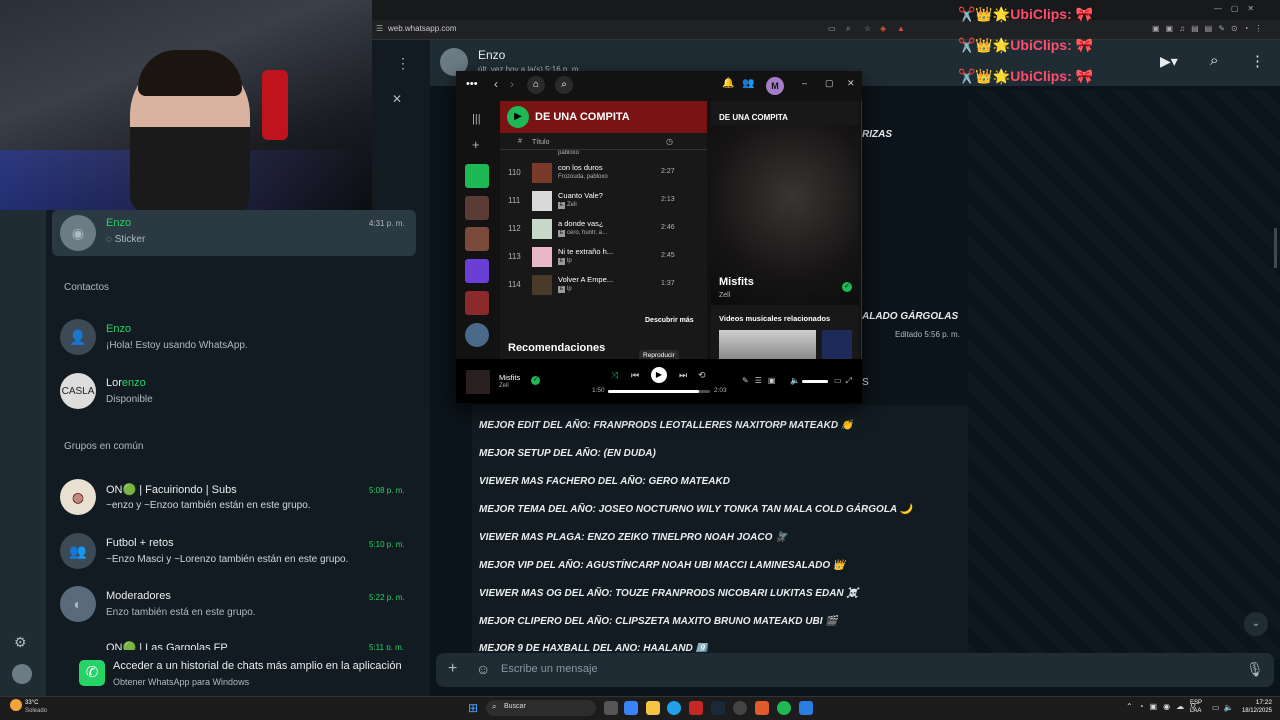 The height and width of the screenshot is (720, 1280). I want to click on notifications-icon: 🔔, so click(728, 83).